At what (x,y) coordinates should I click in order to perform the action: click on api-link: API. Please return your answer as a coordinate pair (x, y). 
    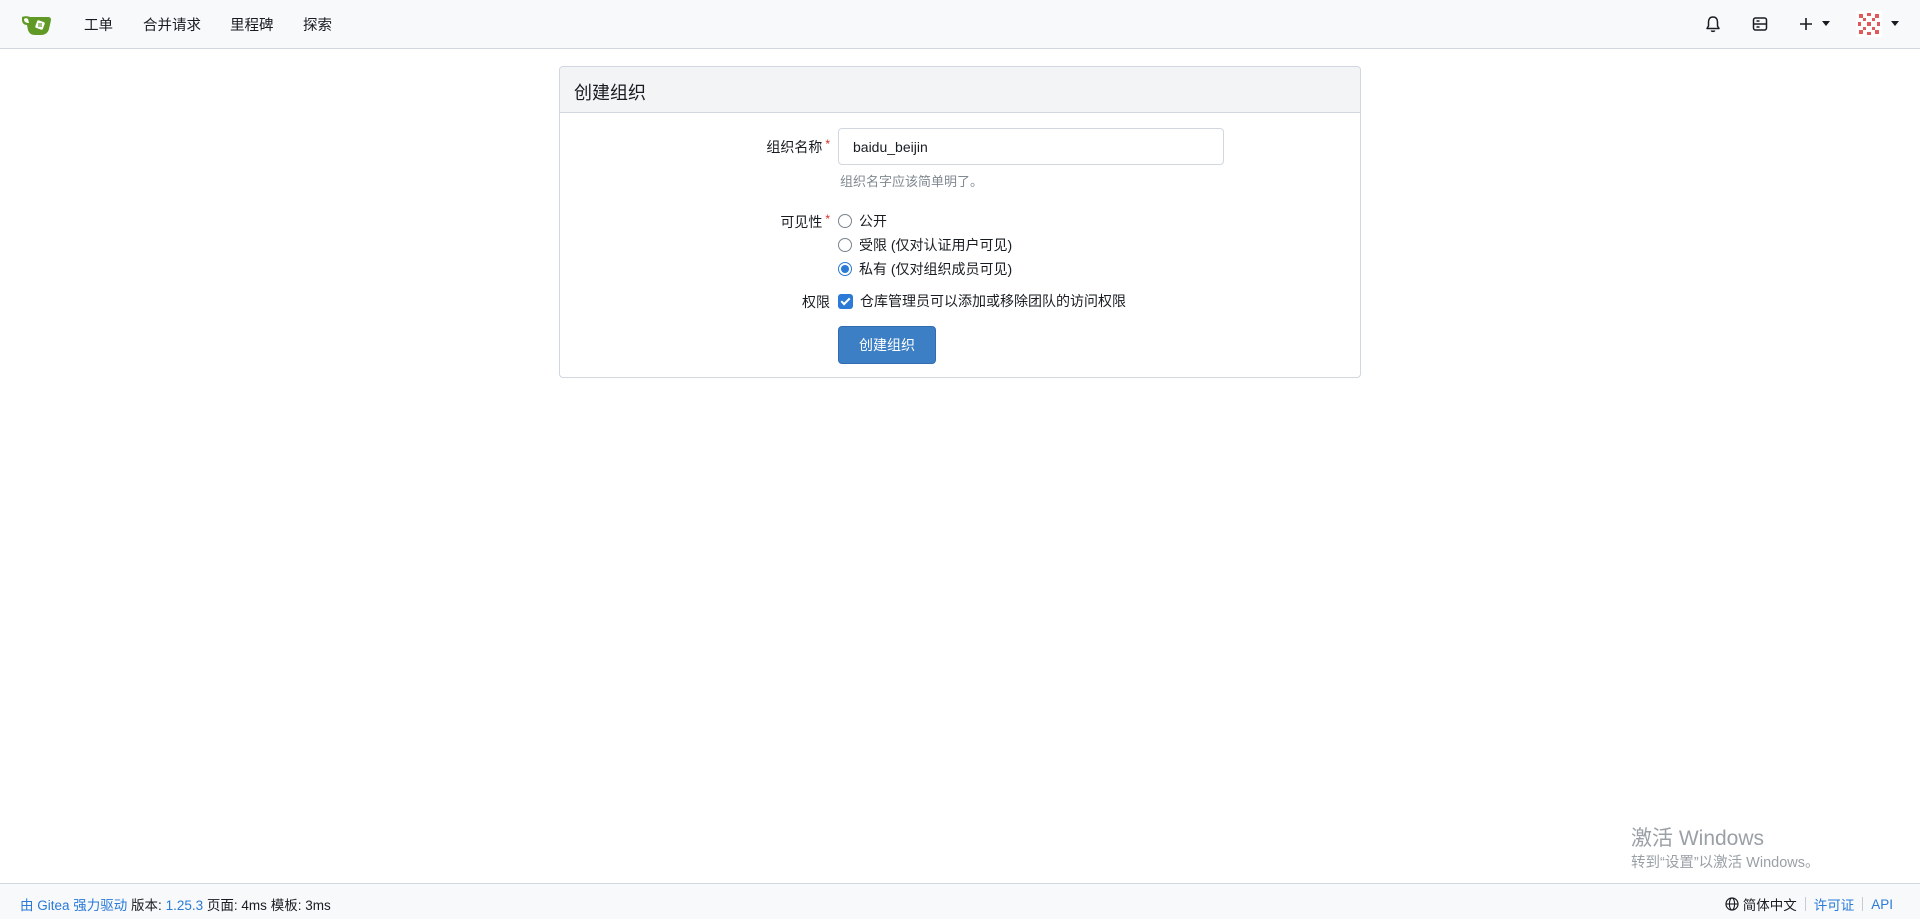
    Looking at the image, I should click on (1882, 904).